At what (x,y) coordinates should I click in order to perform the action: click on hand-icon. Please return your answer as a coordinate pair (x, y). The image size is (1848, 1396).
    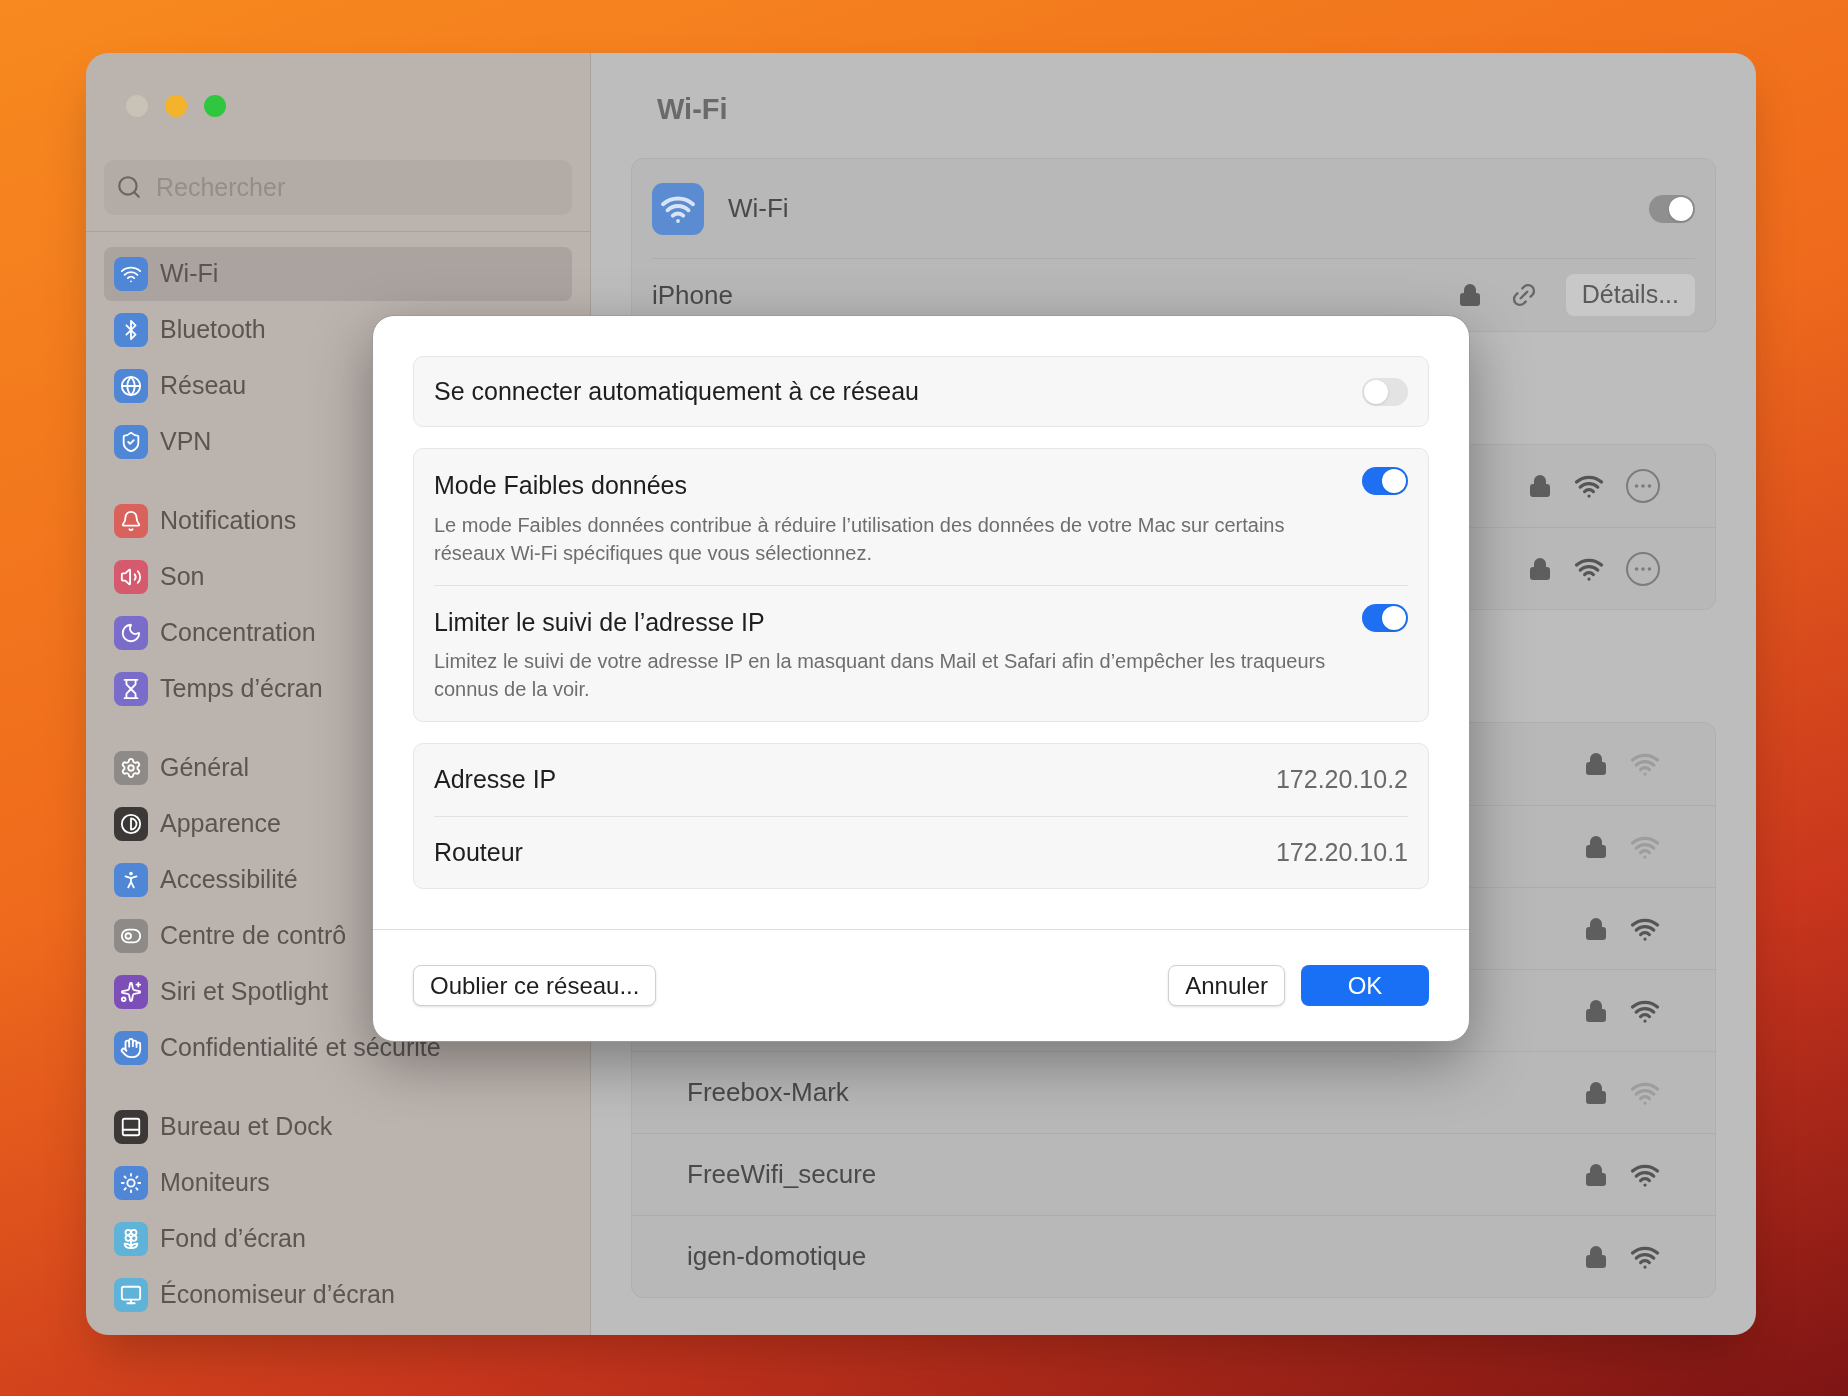
    Looking at the image, I should click on (131, 1048).